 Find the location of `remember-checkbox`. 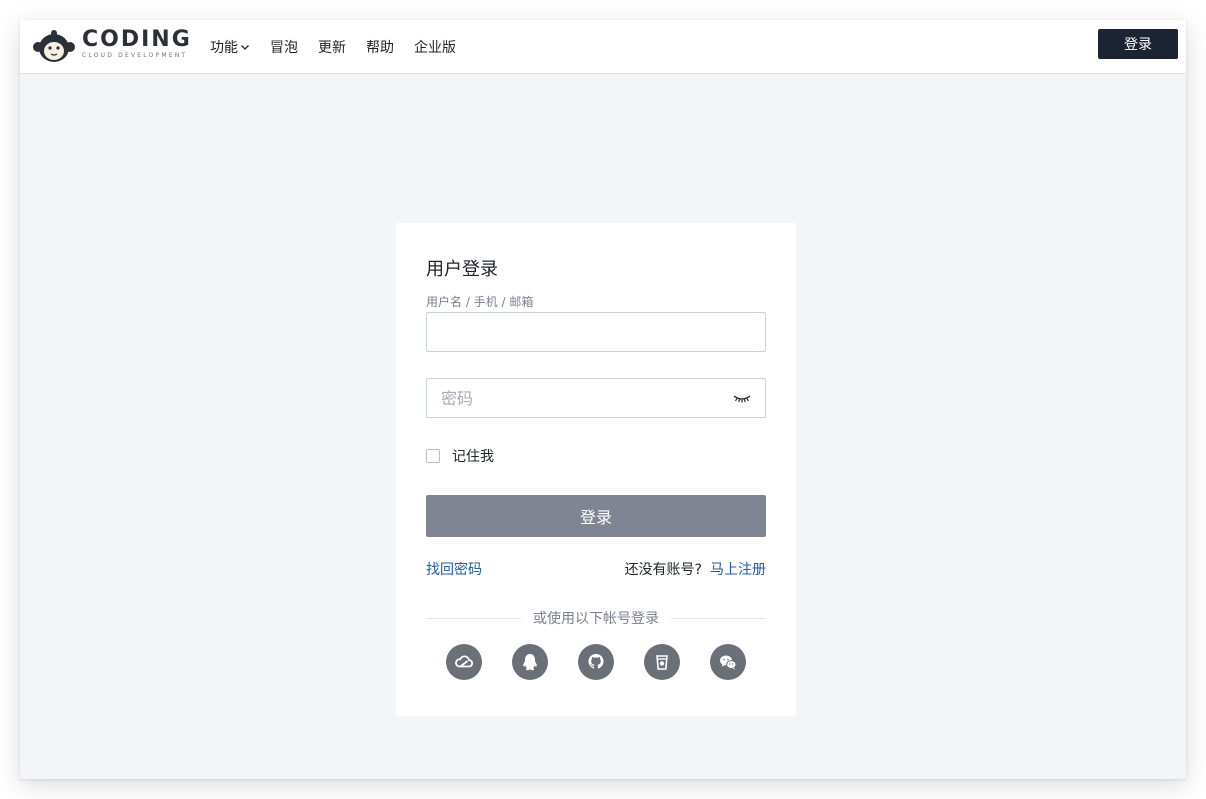

remember-checkbox is located at coordinates (433, 456).